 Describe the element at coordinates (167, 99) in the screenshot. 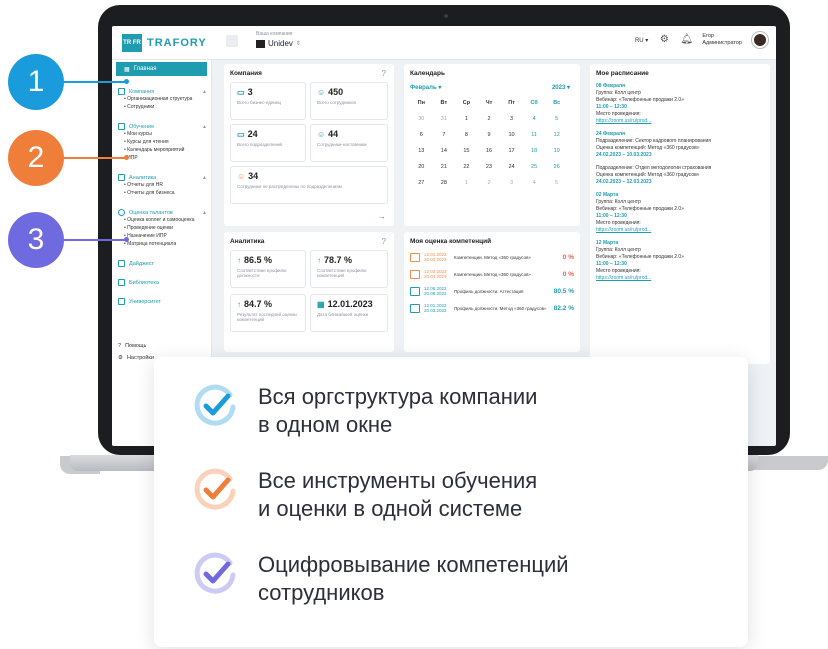

I see `sidebar-link: Организационная структура` at that location.